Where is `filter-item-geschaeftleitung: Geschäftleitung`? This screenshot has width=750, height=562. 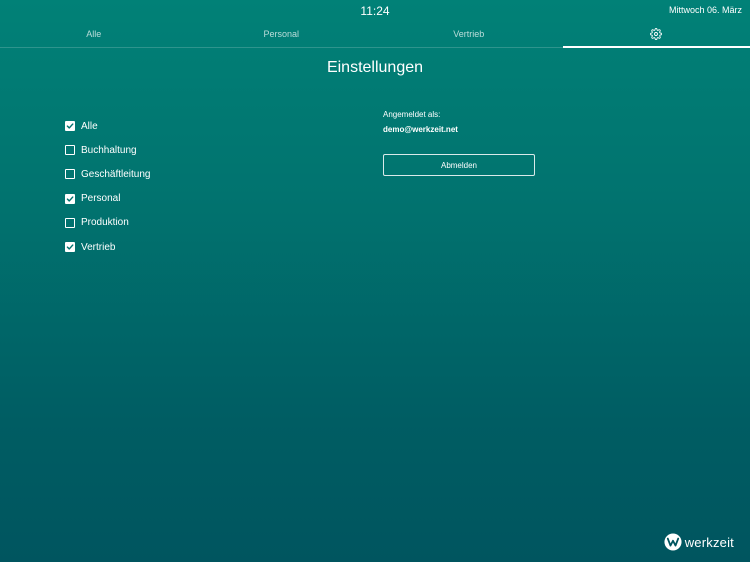 filter-item-geschaeftleitung: Geschäftleitung is located at coordinates (108, 174).